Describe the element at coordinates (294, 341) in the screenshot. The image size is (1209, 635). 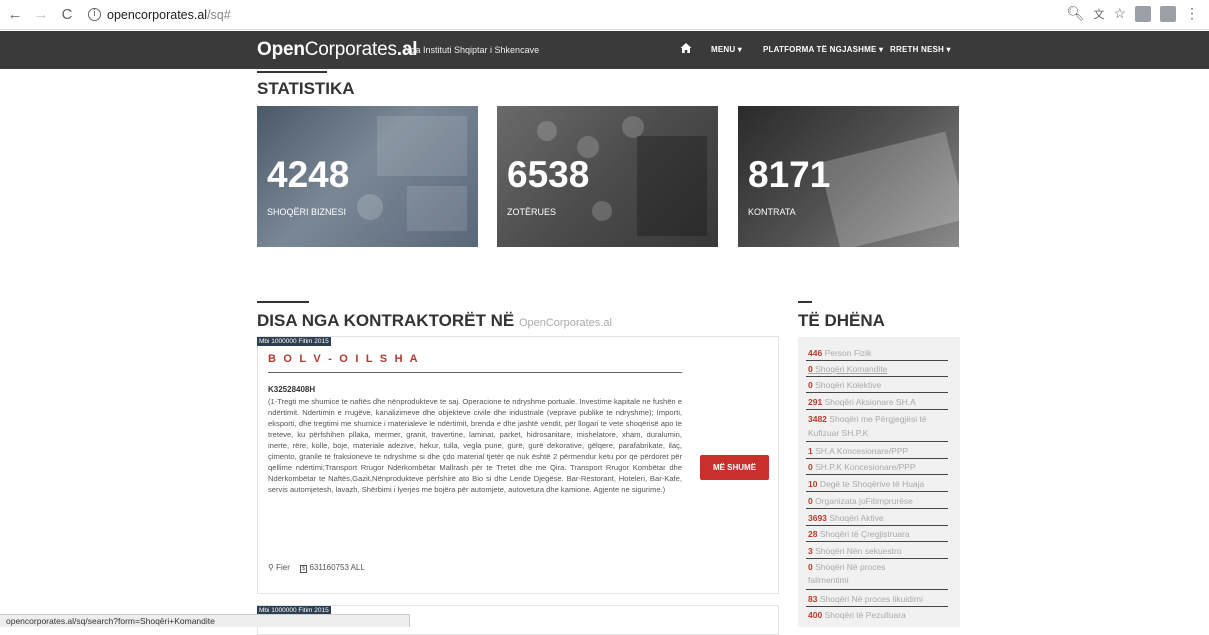
I see `profit-tag: Mbi 1000000 Fitim 2015` at that location.